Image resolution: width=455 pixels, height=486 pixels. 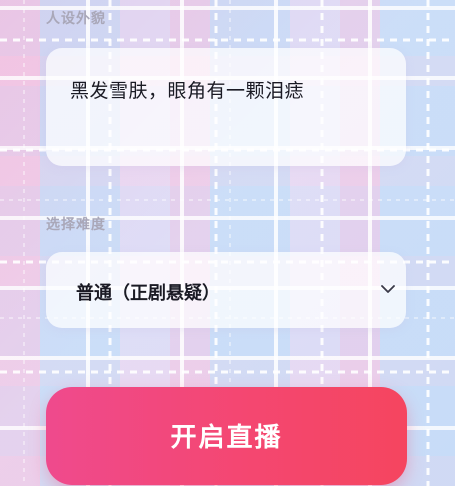 What do you see at coordinates (187, 91) in the screenshot?
I see `appearance-text-value: 黑发雪肤，眼角有一颗泪痣` at bounding box center [187, 91].